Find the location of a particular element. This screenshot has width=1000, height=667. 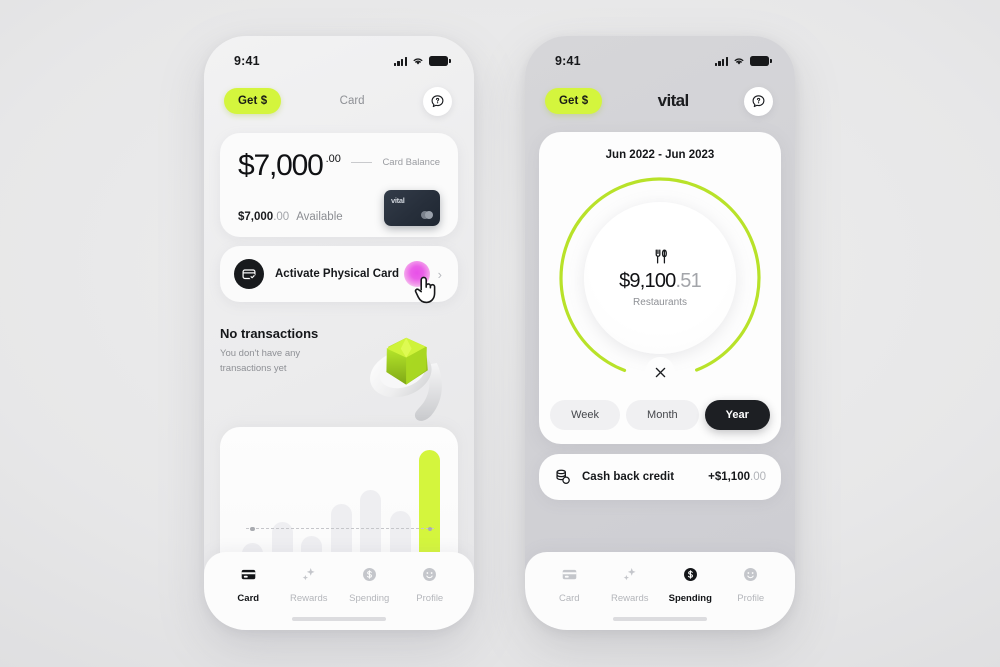

period-tab-year: Year is located at coordinates (737, 415).